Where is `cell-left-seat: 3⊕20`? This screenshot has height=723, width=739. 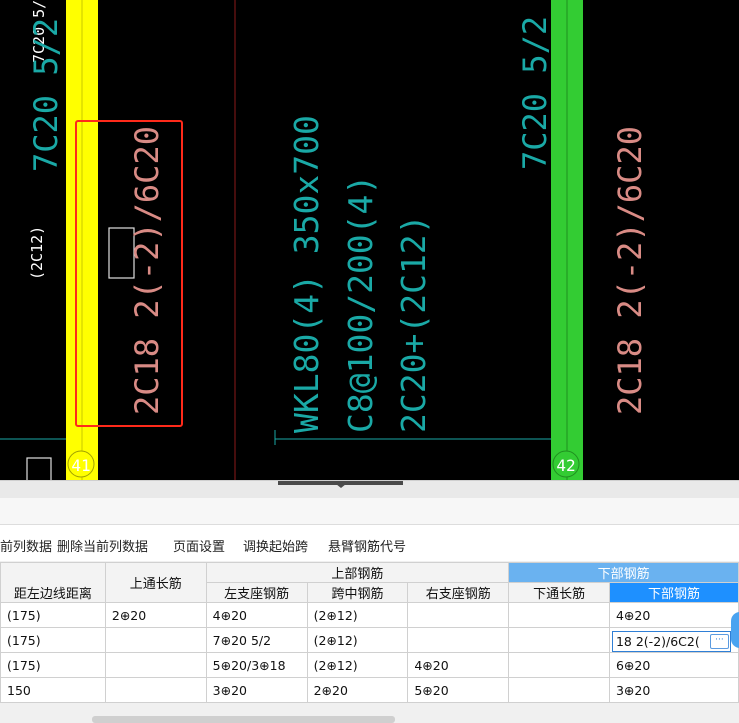
cell-left-seat: 3⊕20 is located at coordinates (256, 690).